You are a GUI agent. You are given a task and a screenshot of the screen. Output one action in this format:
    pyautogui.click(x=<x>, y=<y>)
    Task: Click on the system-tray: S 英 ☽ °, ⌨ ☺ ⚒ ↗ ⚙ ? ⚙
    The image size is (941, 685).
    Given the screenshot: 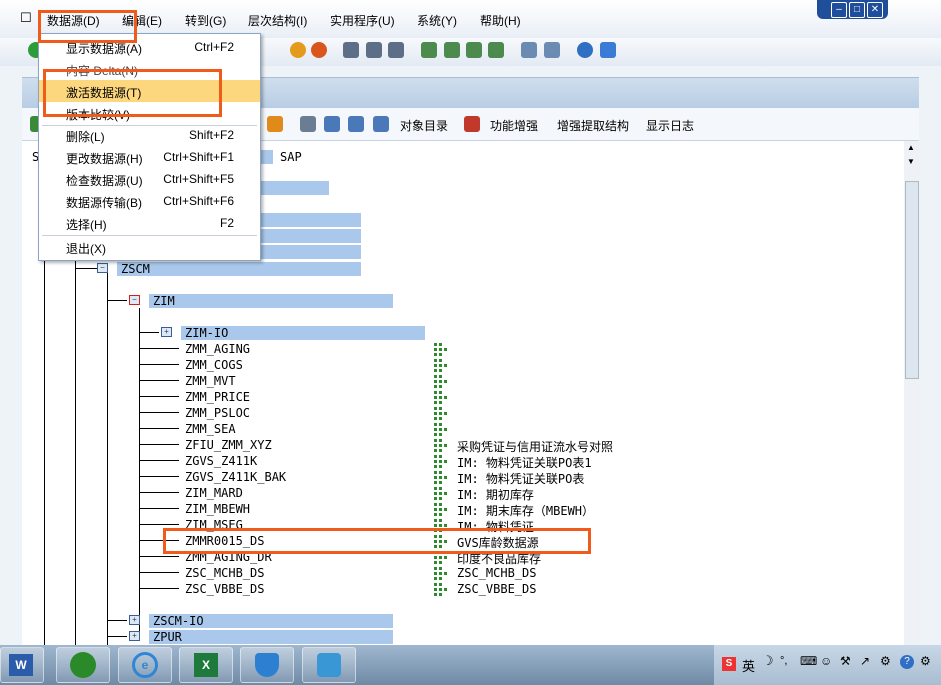 What is the action you would take?
    pyautogui.click(x=827, y=665)
    